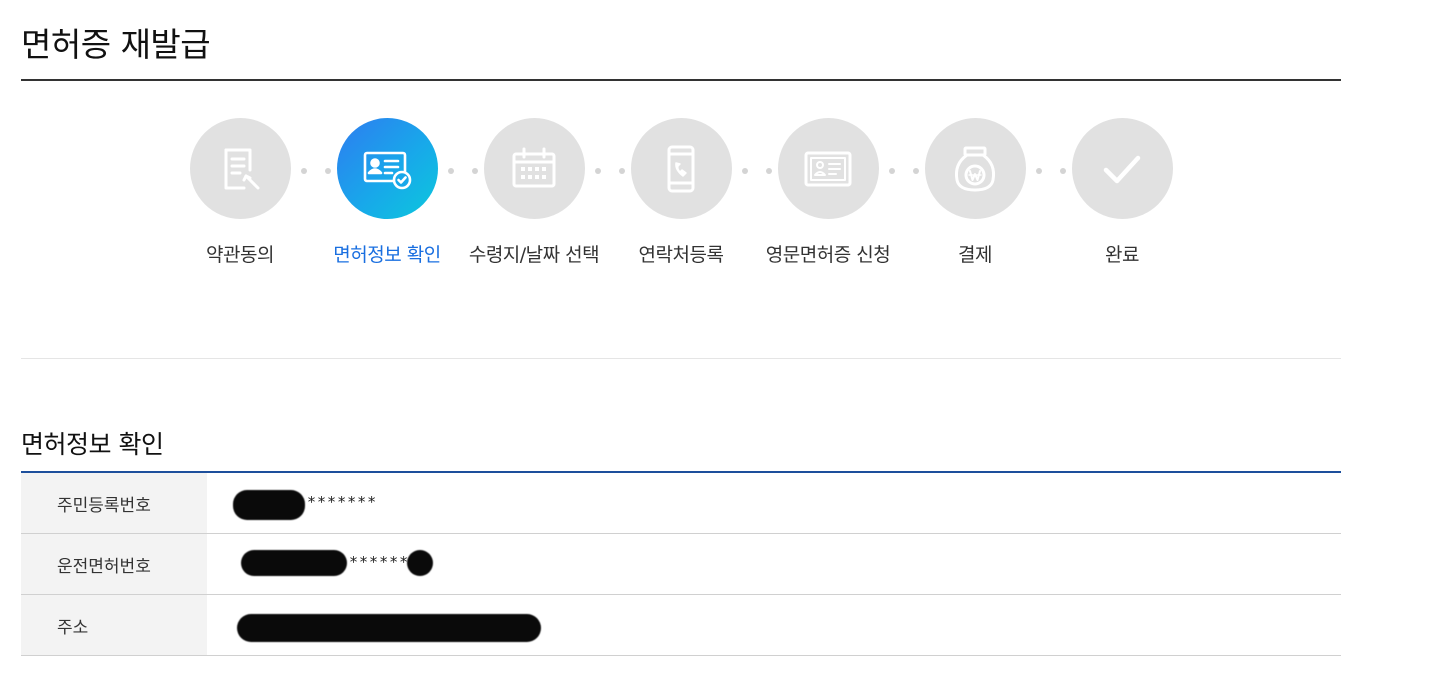 This screenshot has width=1437, height=679. I want to click on table-row-resident-number: 주민등록번호 *******, so click(681, 503).